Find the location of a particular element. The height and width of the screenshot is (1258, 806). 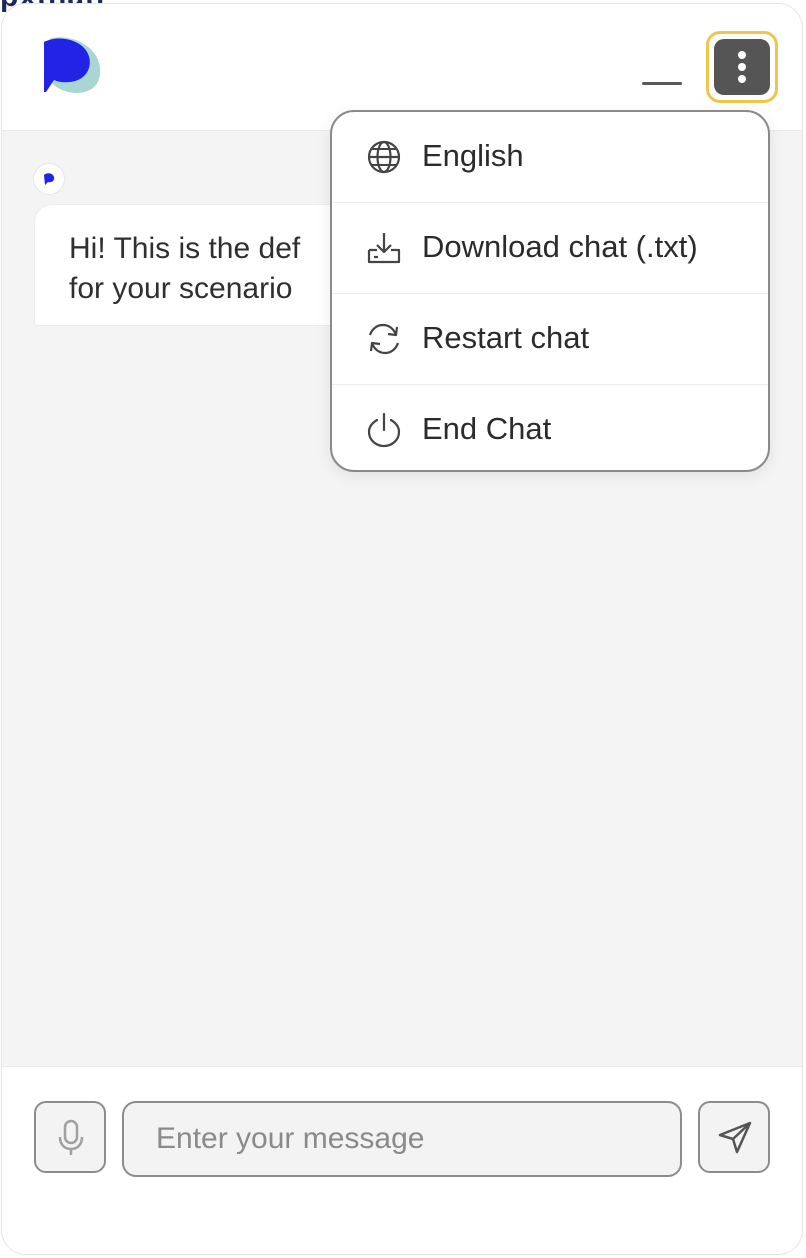

menu-item-label: Restart chat is located at coordinates (506, 337).